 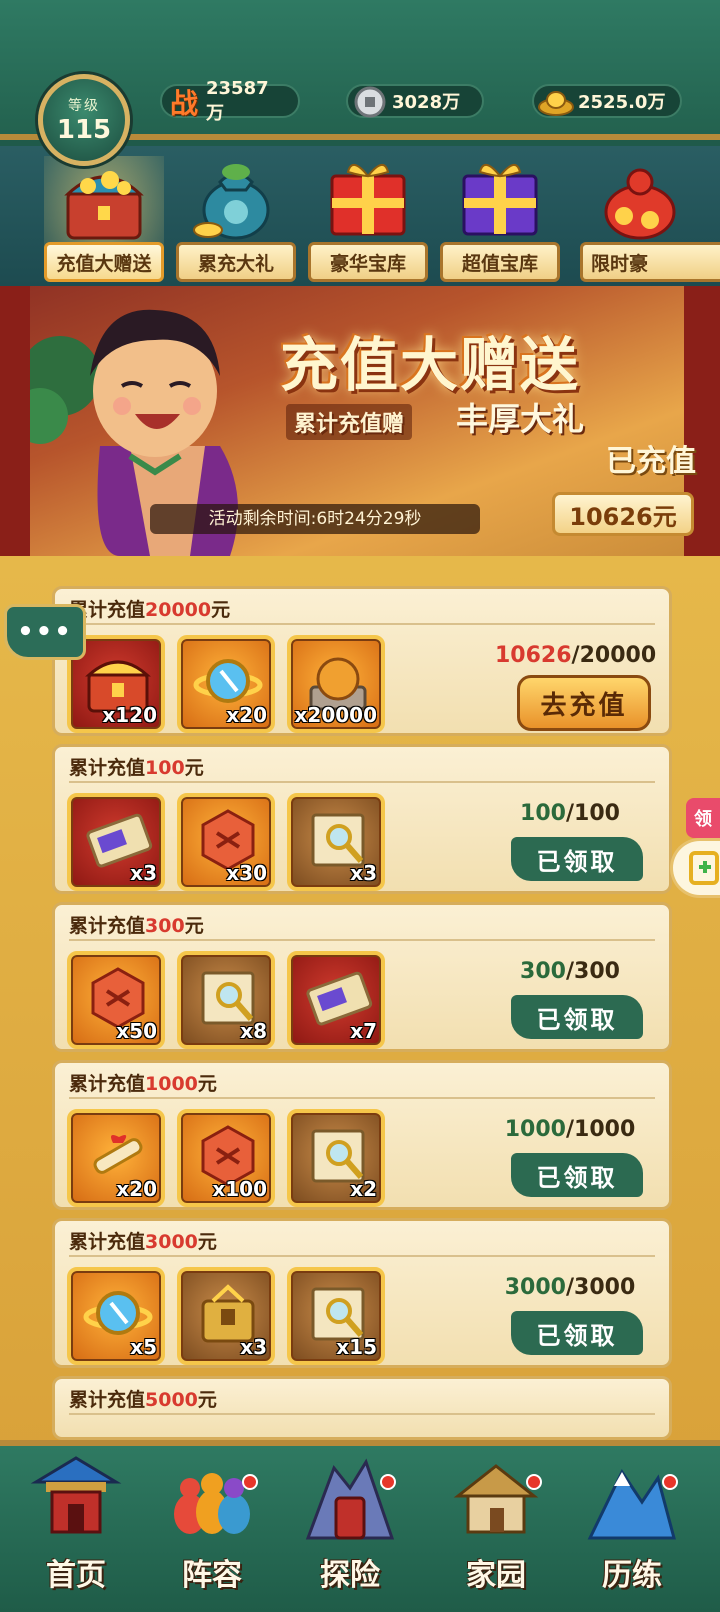 What do you see at coordinates (171, 1400) in the screenshot?
I see `tier-amount: 5000` at bounding box center [171, 1400].